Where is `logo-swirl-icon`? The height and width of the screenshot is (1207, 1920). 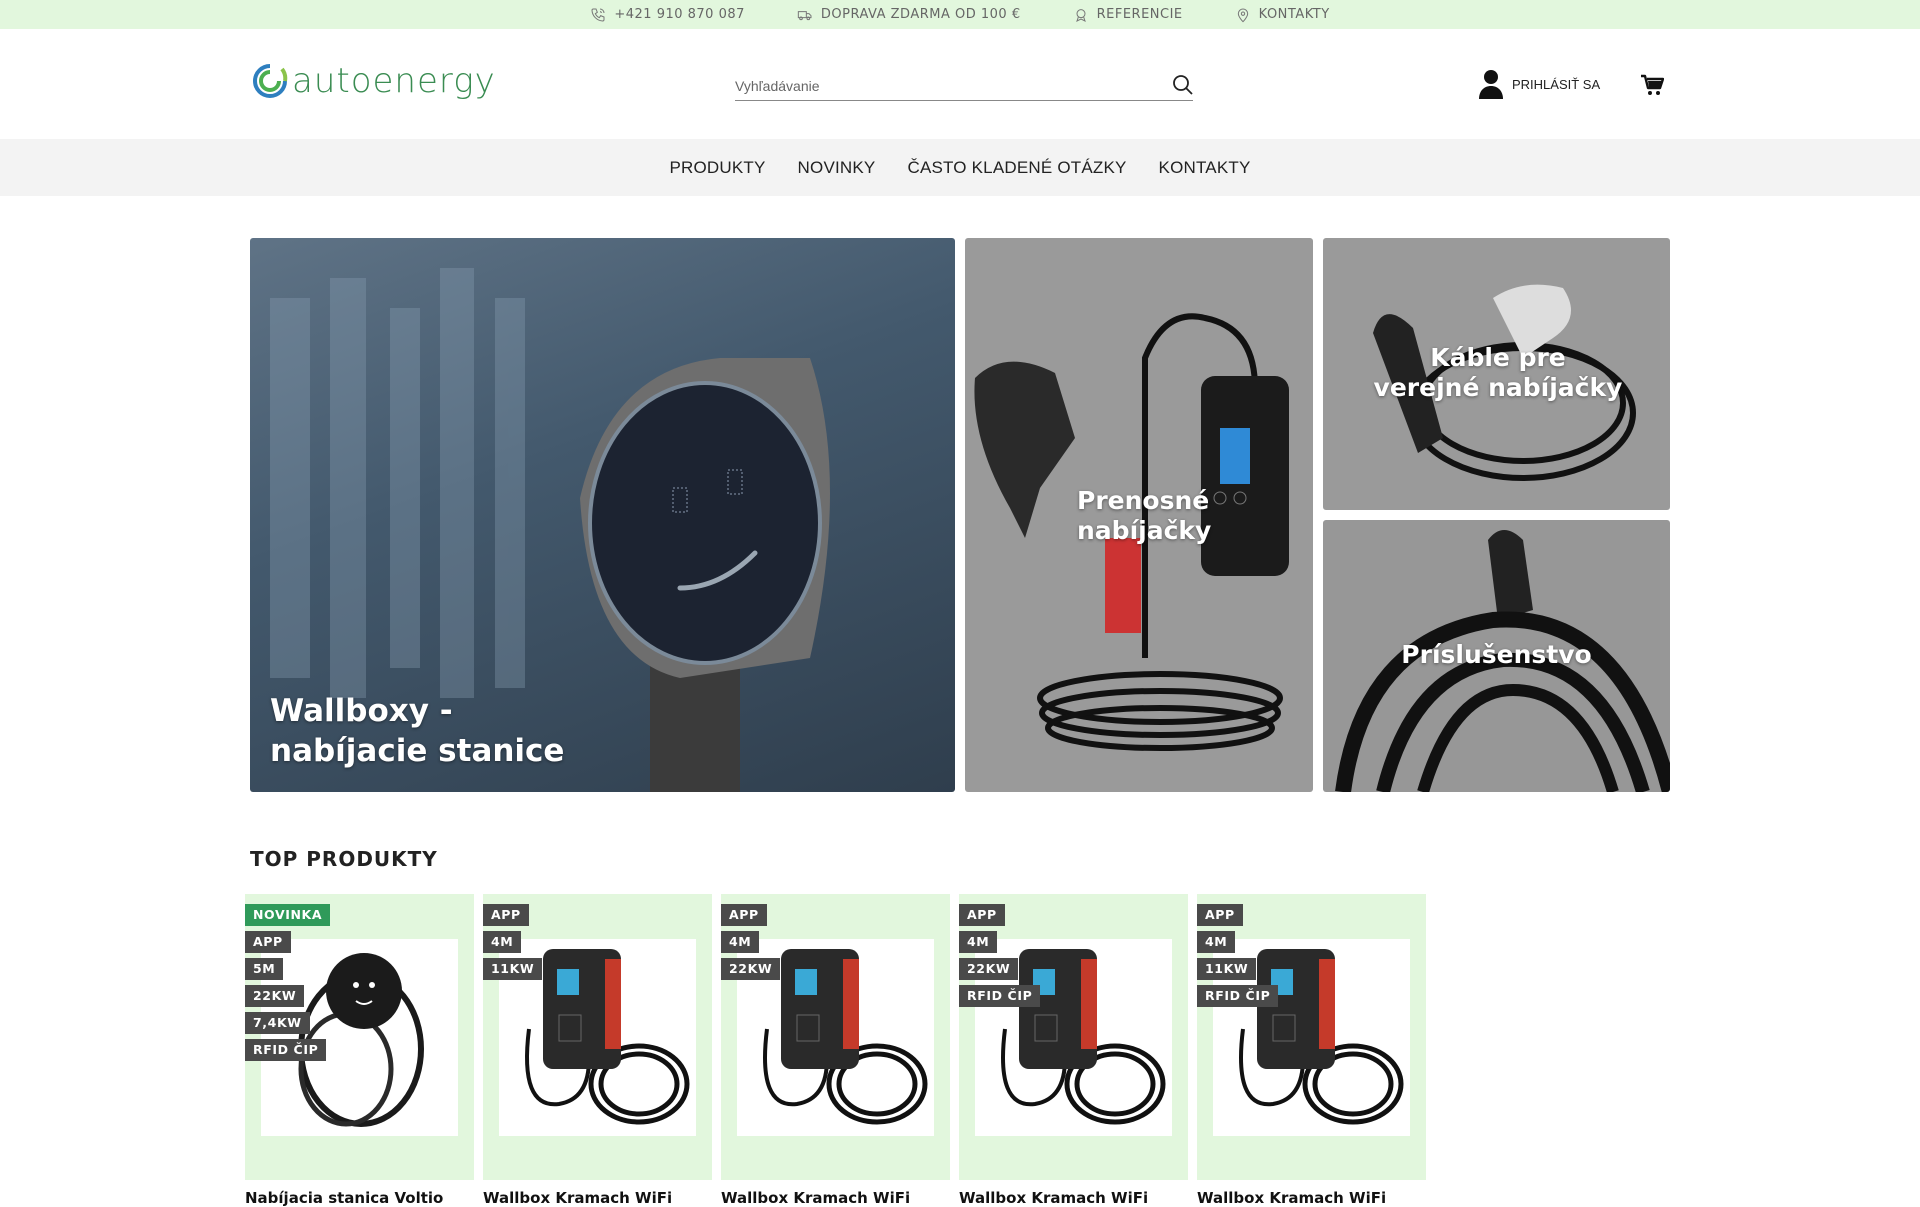
logo-swirl-icon is located at coordinates (270, 81).